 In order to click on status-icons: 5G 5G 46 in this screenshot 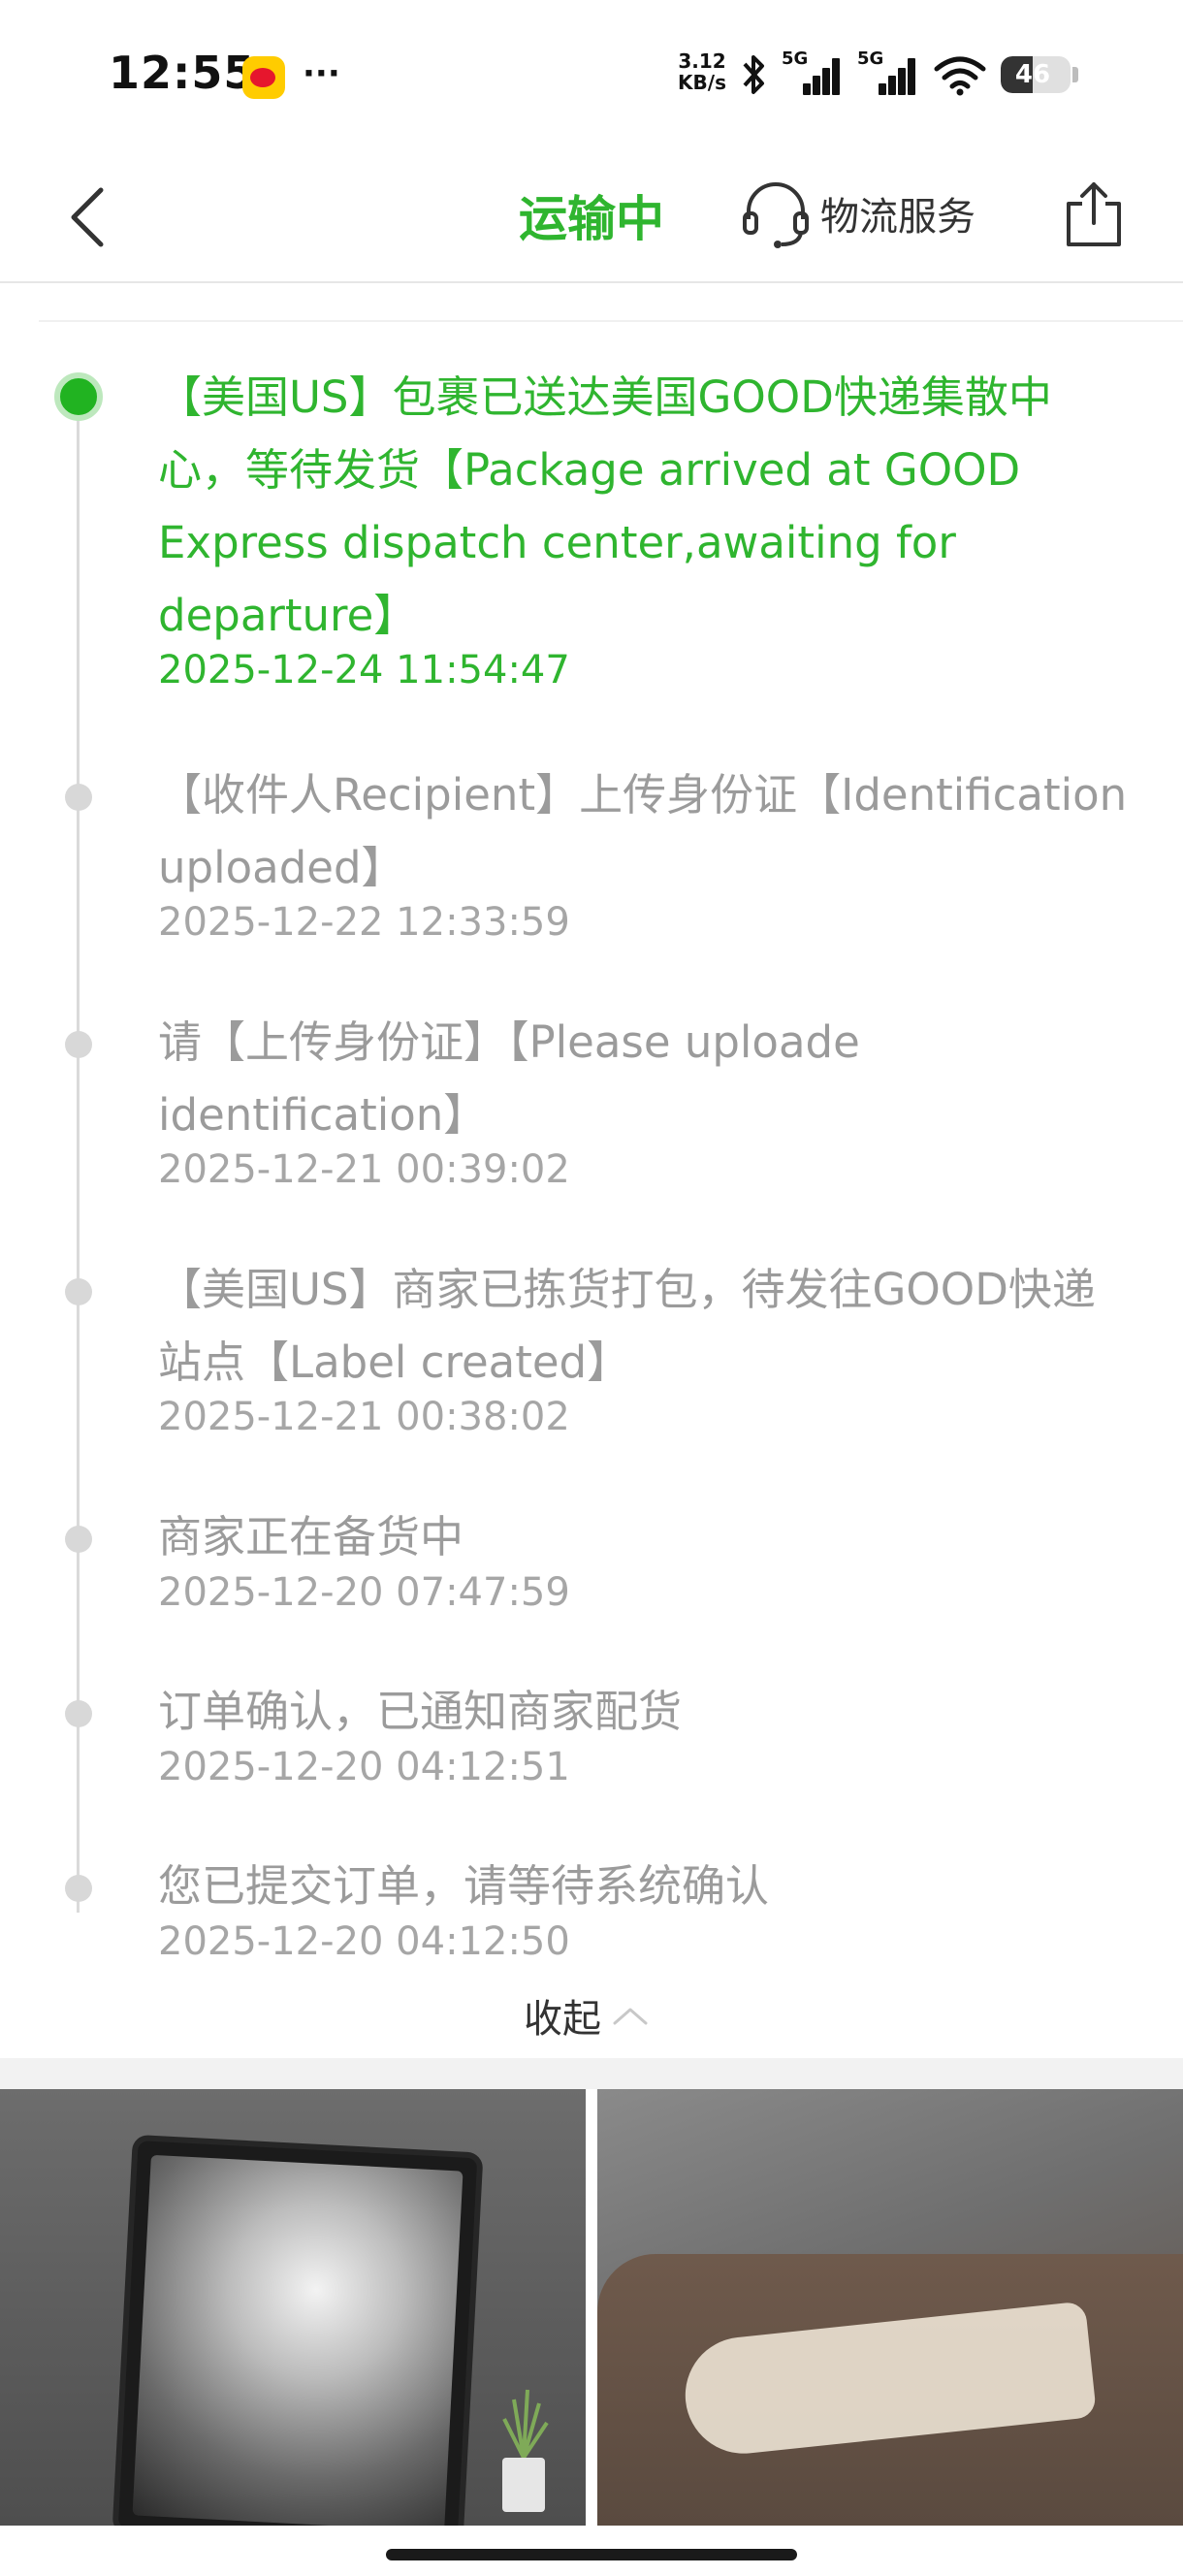, I will do `click(908, 74)`.